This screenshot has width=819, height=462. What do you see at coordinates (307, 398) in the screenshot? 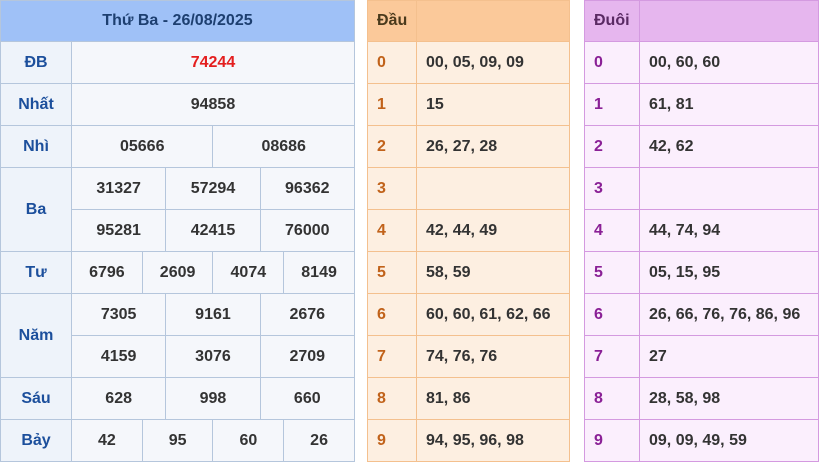
I see `prize-number: 660` at bounding box center [307, 398].